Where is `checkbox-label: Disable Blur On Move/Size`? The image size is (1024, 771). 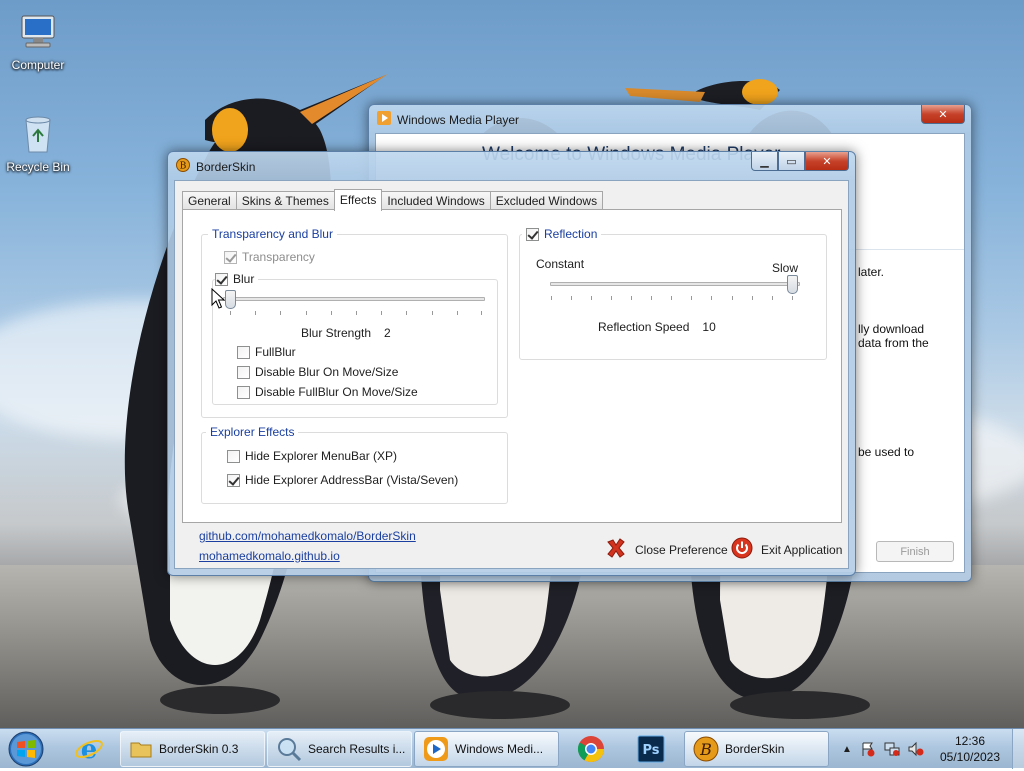 checkbox-label: Disable Blur On Move/Size is located at coordinates (327, 372).